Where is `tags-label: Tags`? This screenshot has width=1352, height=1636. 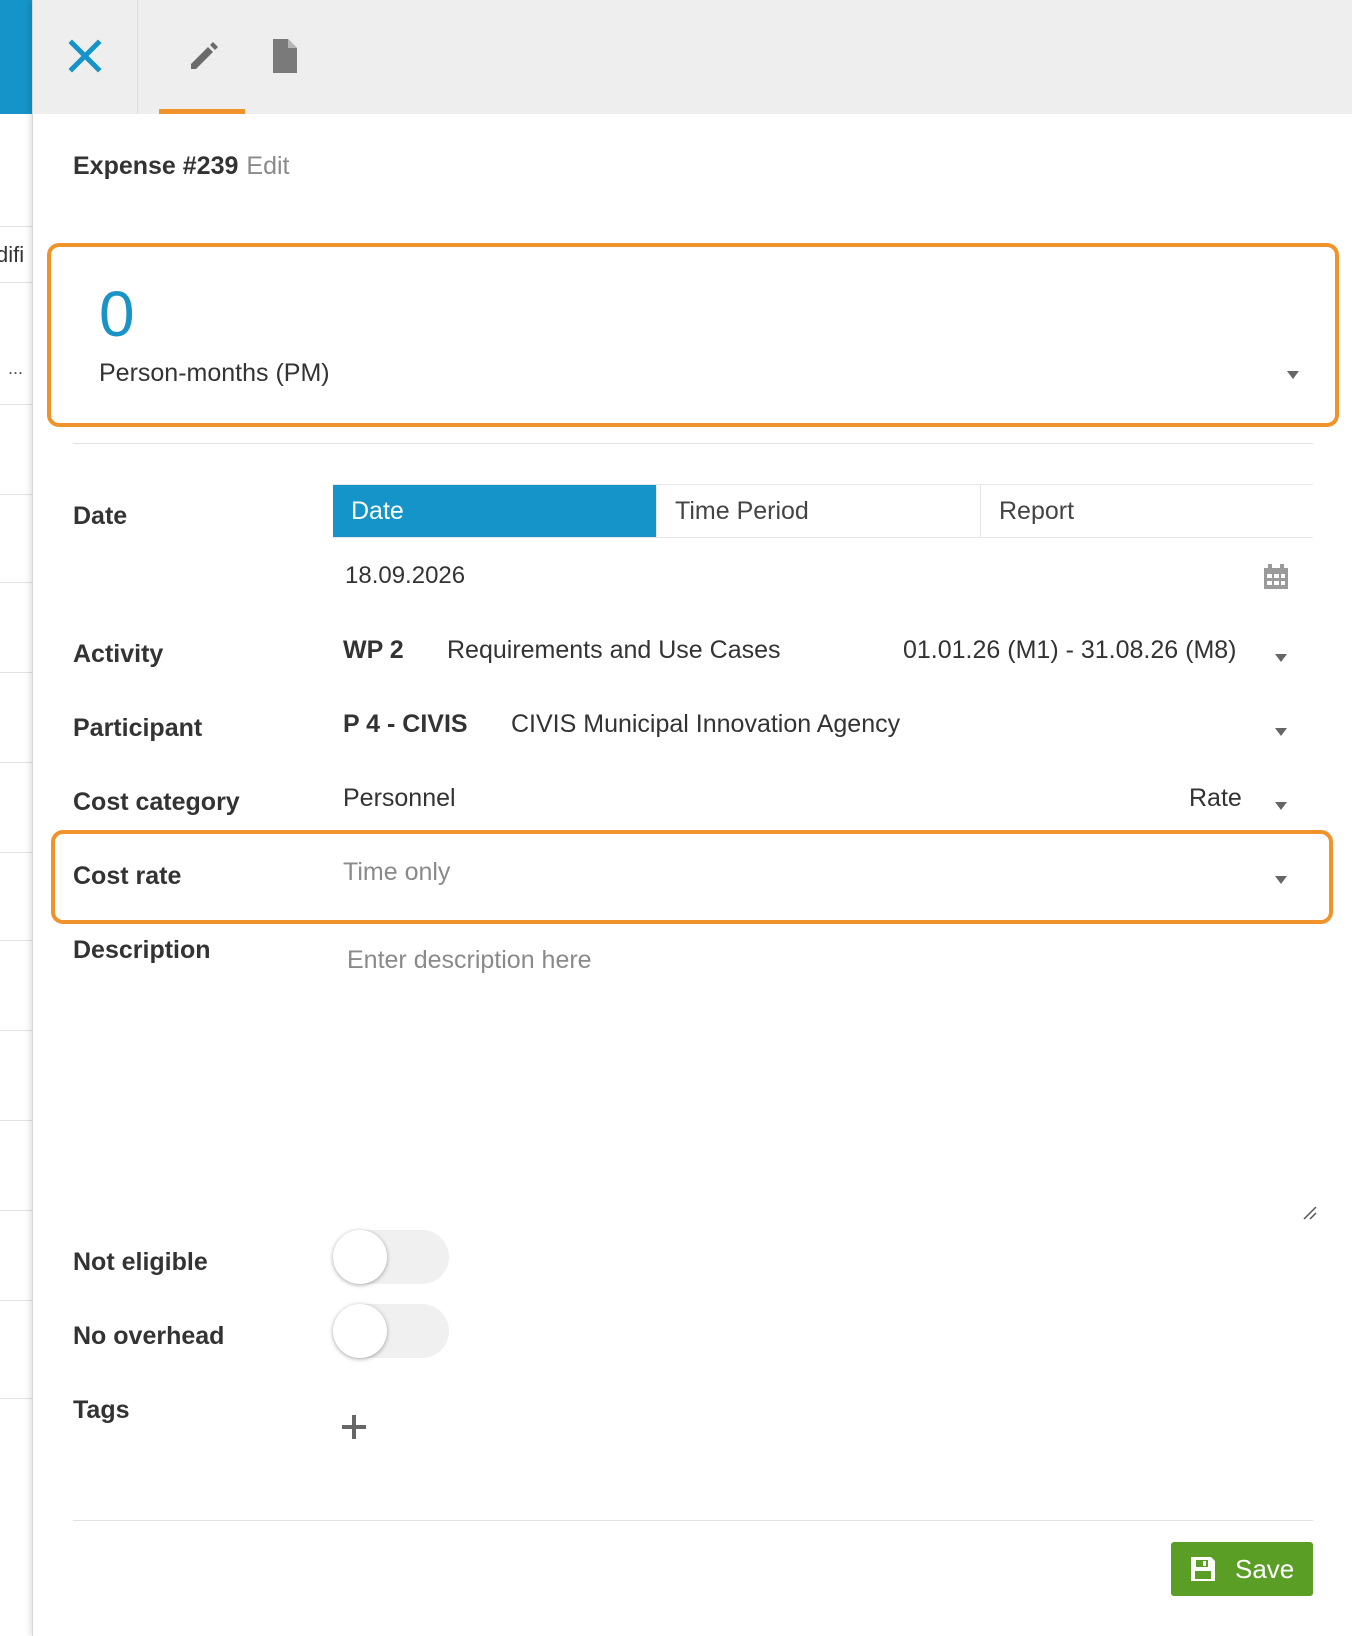 tags-label: Tags is located at coordinates (101, 1410).